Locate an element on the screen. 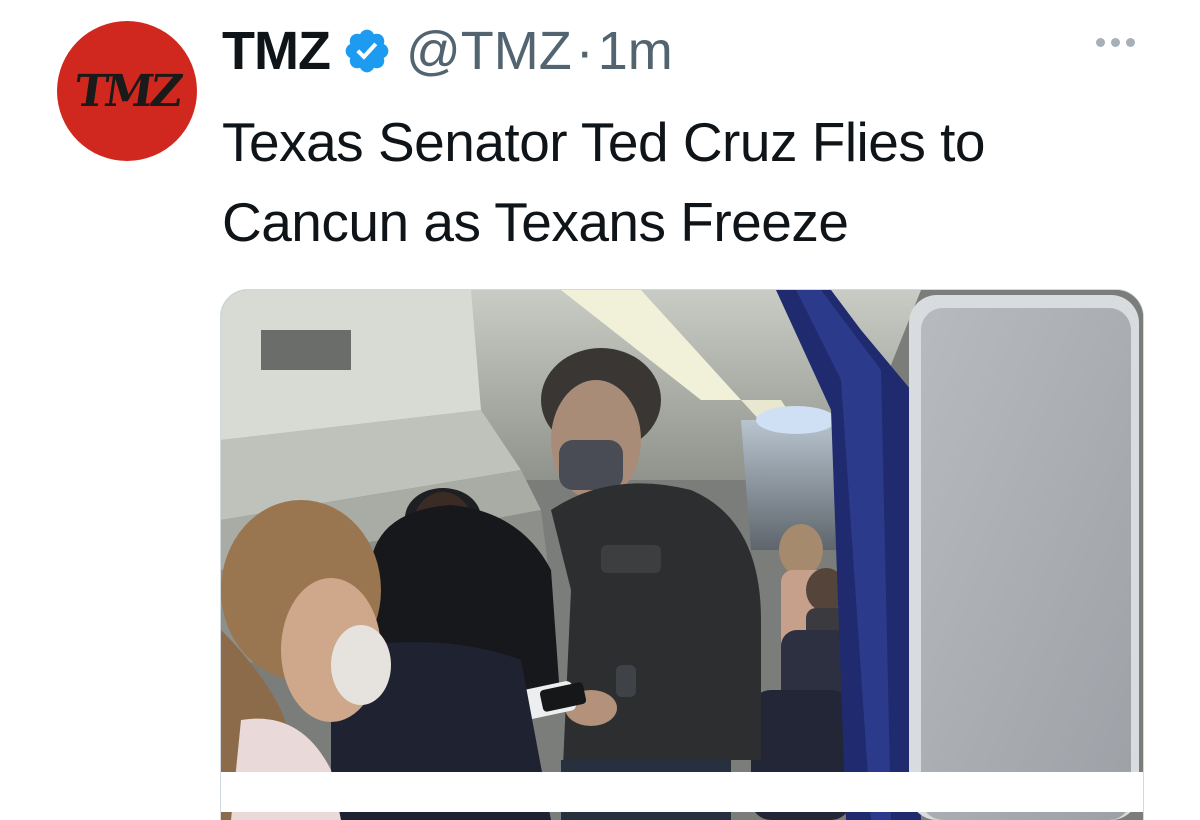 The width and height of the screenshot is (1200, 820). avatar: TMZ is located at coordinates (127, 91).